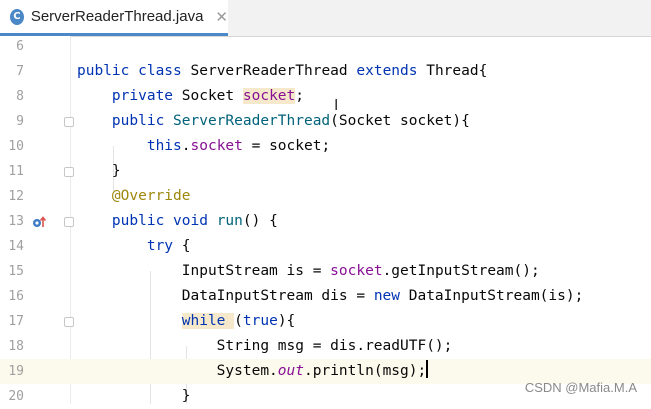  I want to click on line-number: 13, so click(16, 221).